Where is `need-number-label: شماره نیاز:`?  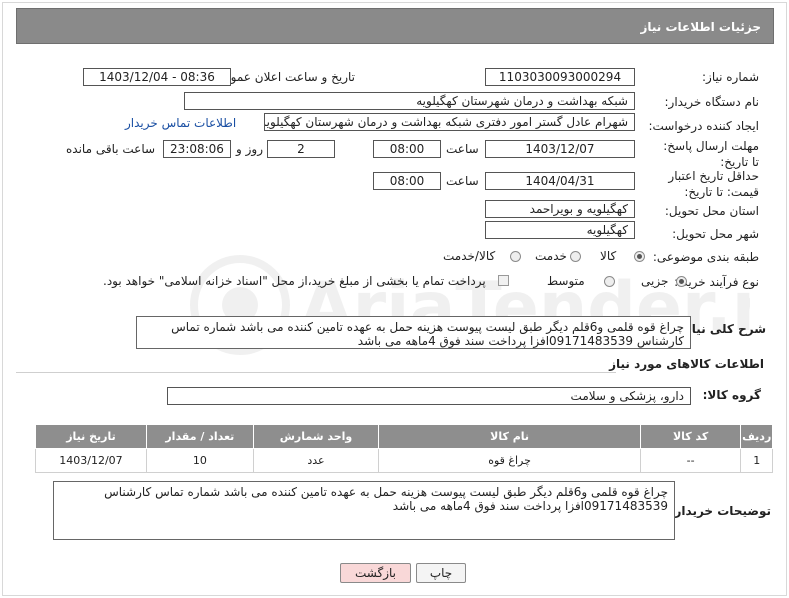
need-number-label: شماره نیاز: is located at coordinates (730, 77).